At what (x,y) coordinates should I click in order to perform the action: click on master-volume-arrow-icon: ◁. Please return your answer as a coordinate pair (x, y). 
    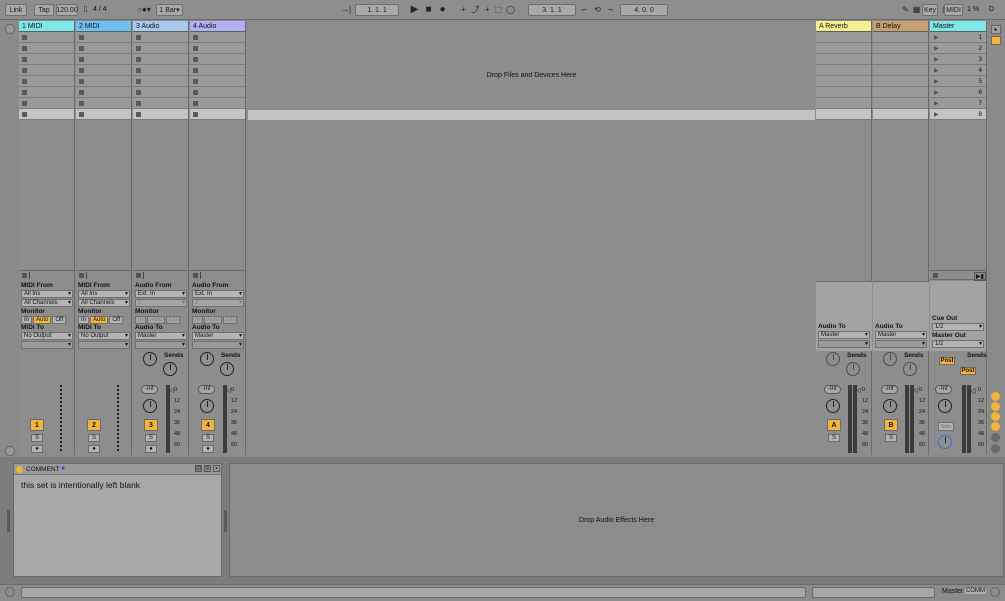
    Looking at the image, I should click on (972, 391).